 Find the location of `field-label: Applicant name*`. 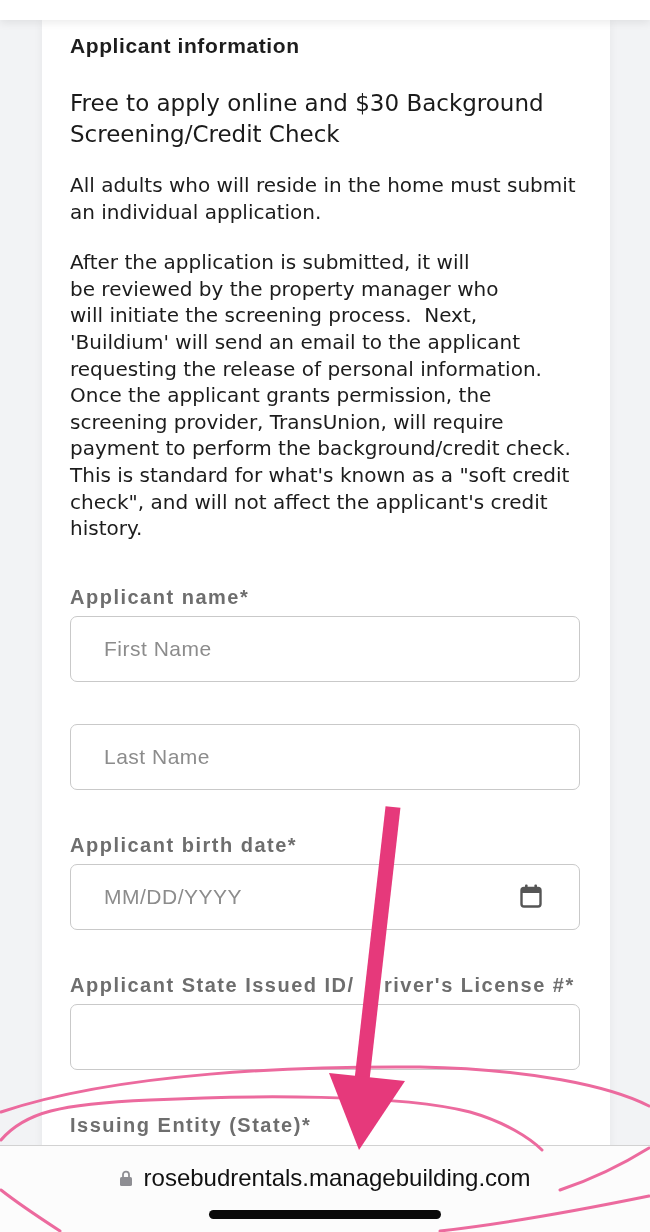

field-label: Applicant name* is located at coordinates (160, 596).